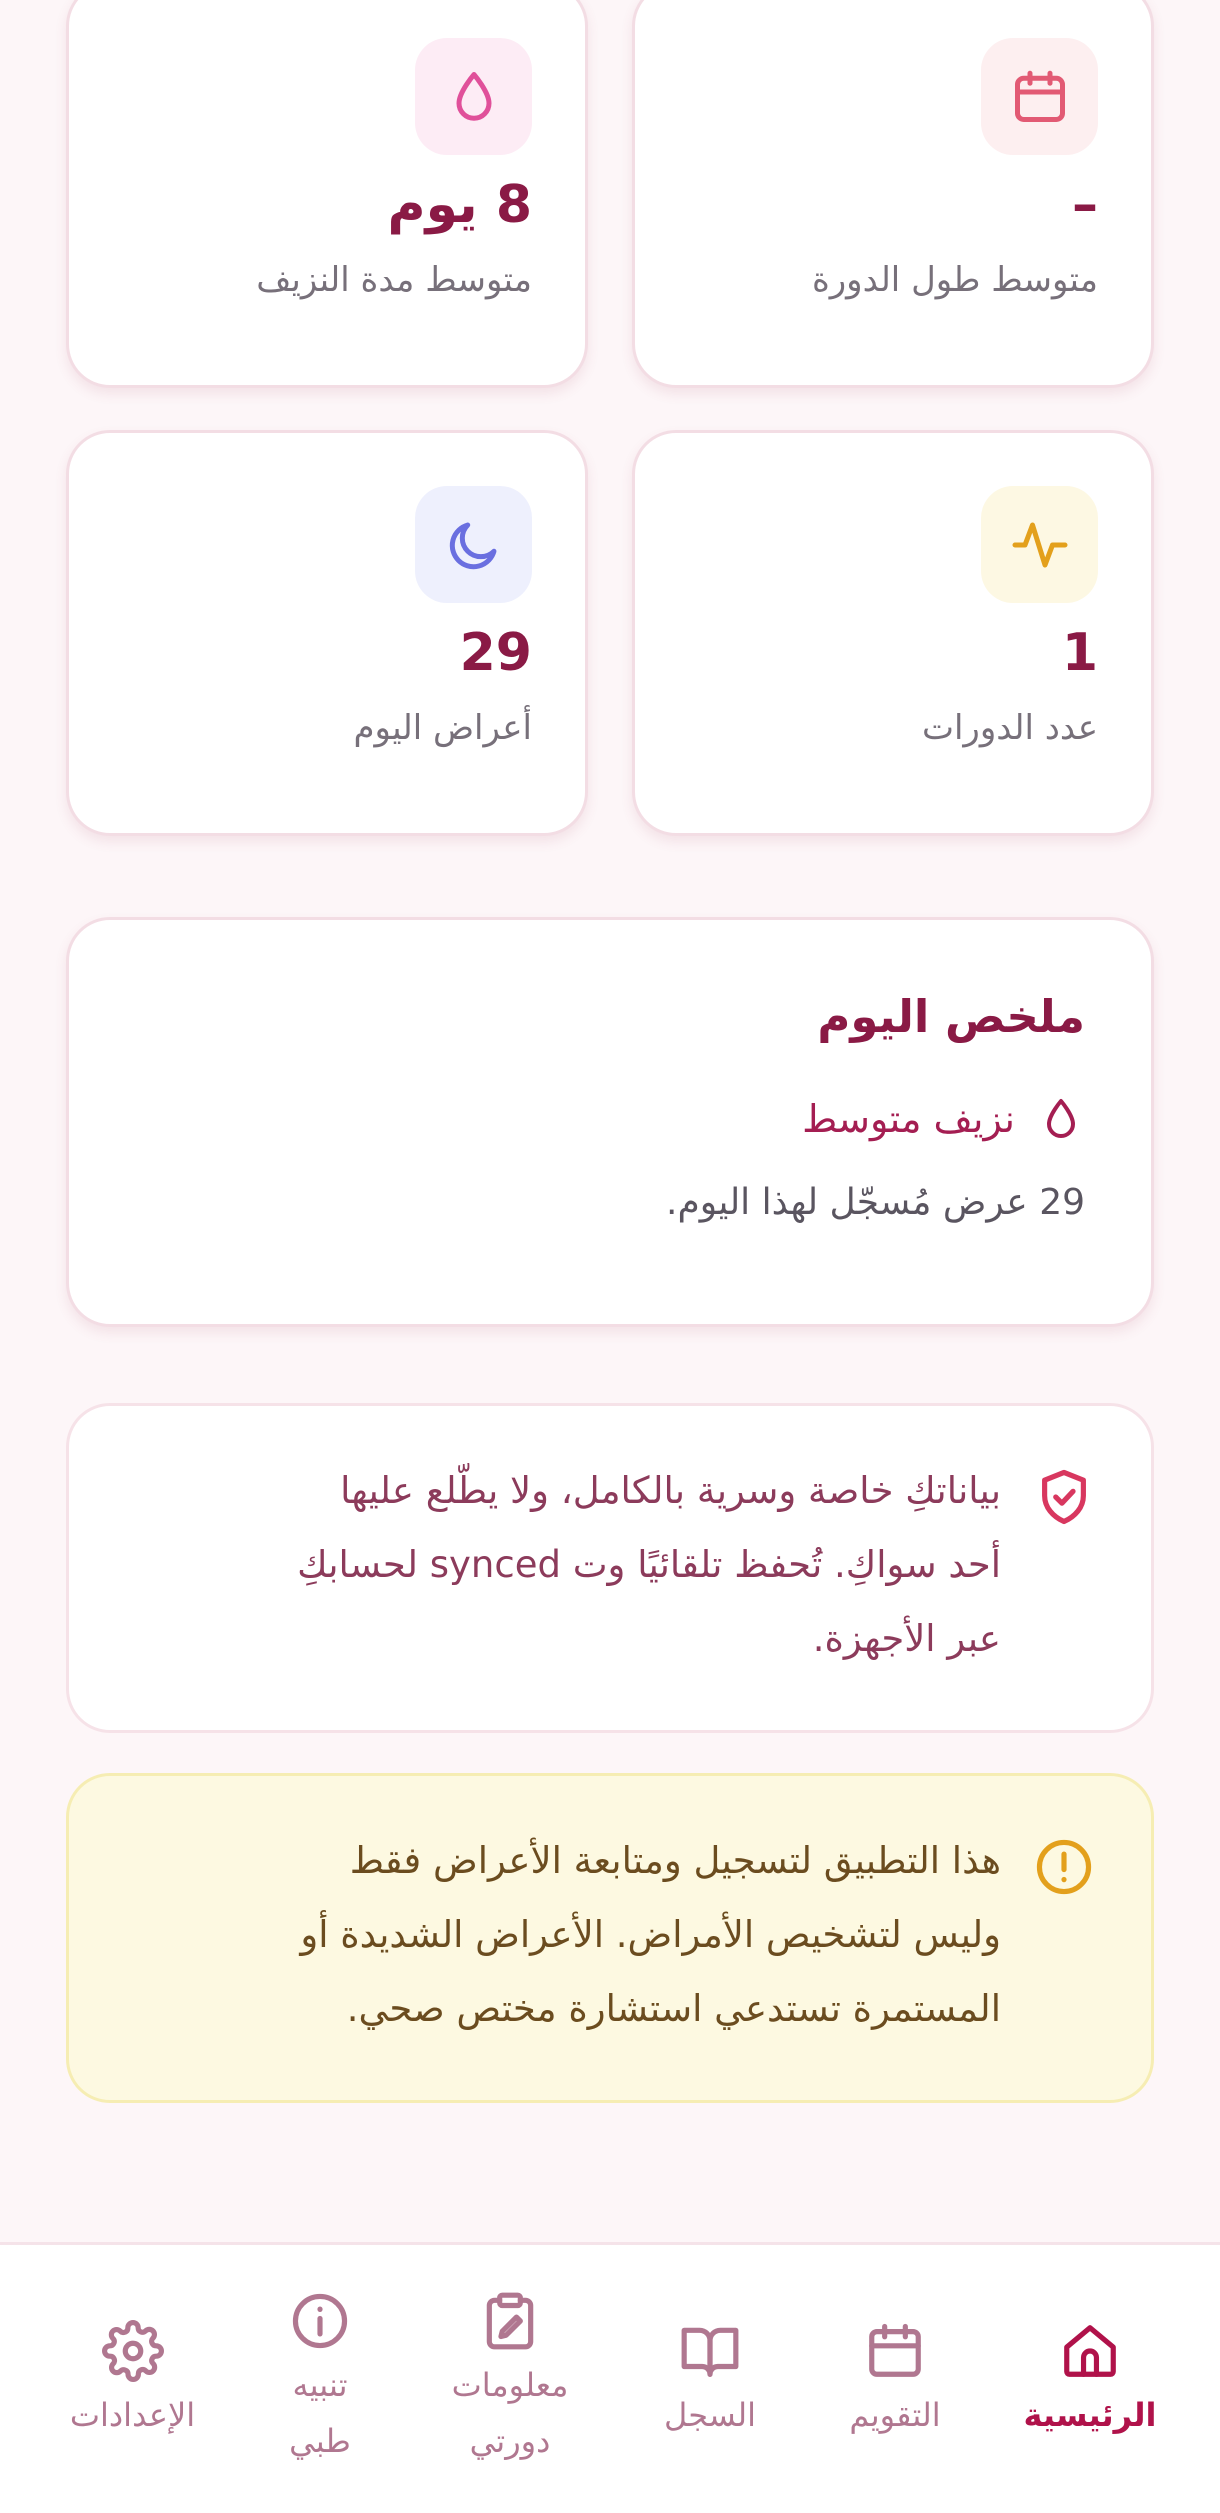  I want to click on cycles-count-label: عدد الدورات, so click(1009, 728).